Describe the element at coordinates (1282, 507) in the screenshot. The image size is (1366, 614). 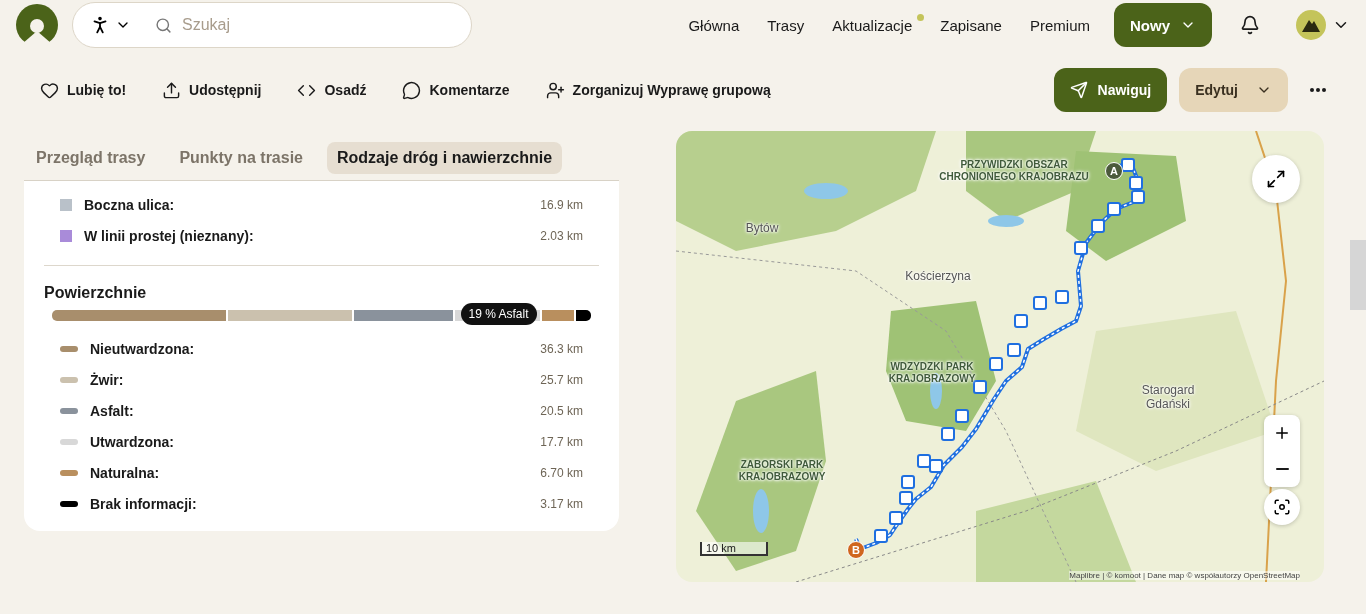
I see `focus-frame-icon` at that location.